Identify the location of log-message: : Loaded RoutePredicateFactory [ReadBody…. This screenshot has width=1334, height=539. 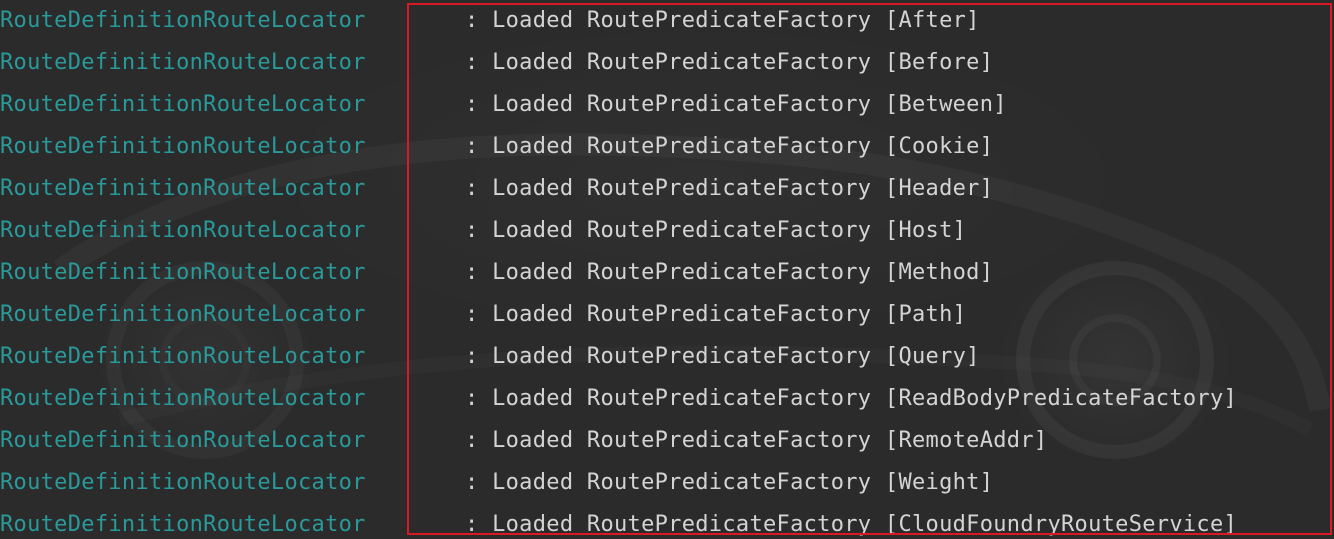
(851, 398).